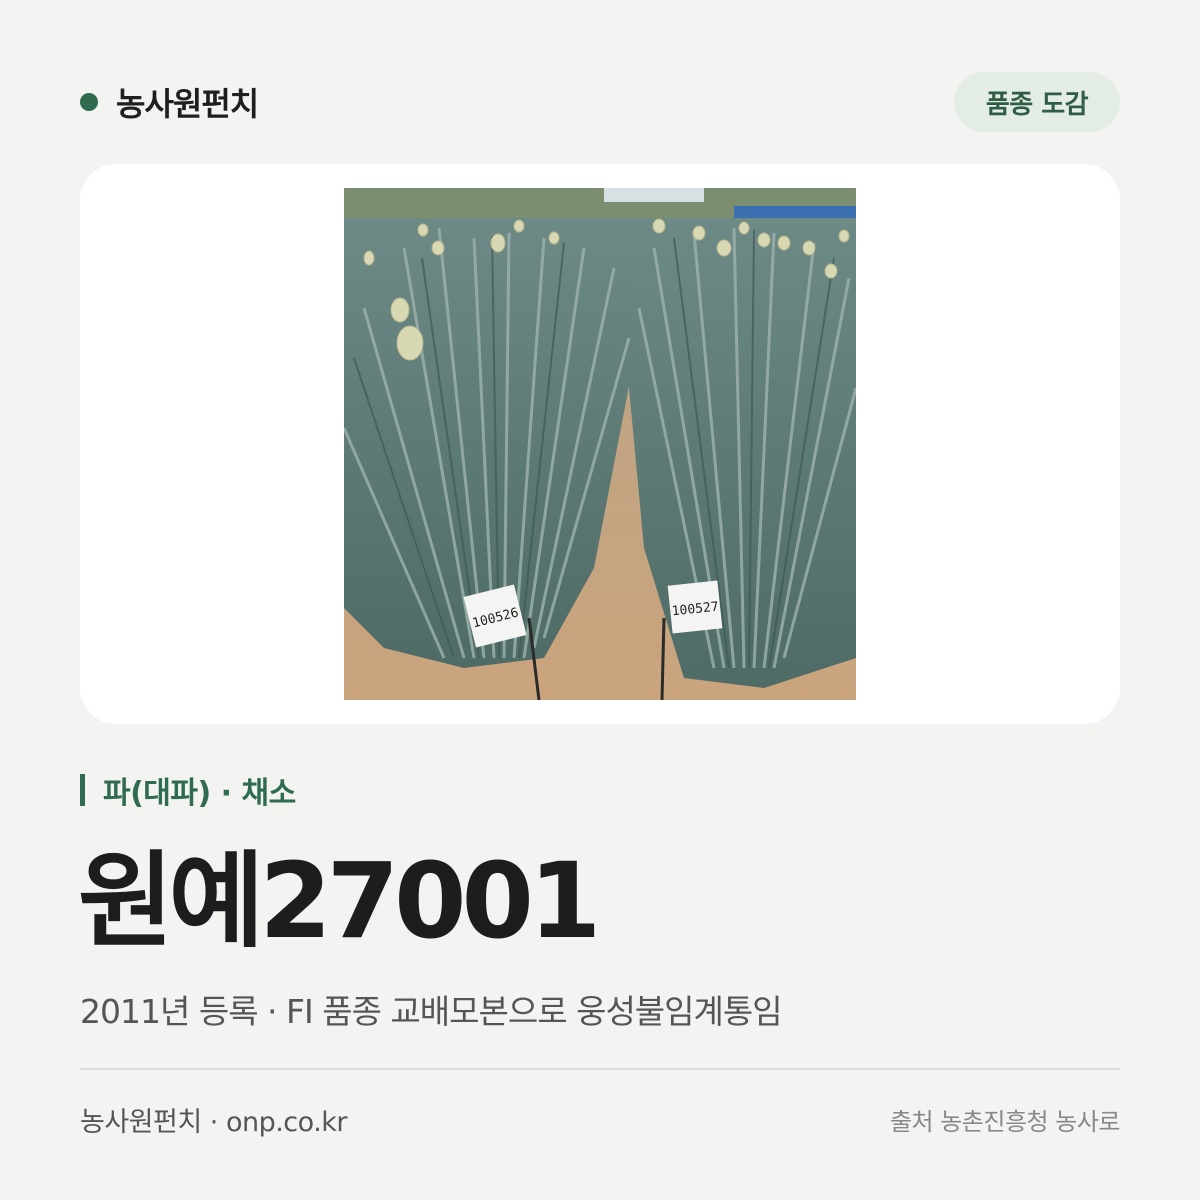 The width and height of the screenshot is (1200, 1200). Describe the element at coordinates (199, 793) in the screenshot. I see `category-text: 파(대파) · 채소` at that location.